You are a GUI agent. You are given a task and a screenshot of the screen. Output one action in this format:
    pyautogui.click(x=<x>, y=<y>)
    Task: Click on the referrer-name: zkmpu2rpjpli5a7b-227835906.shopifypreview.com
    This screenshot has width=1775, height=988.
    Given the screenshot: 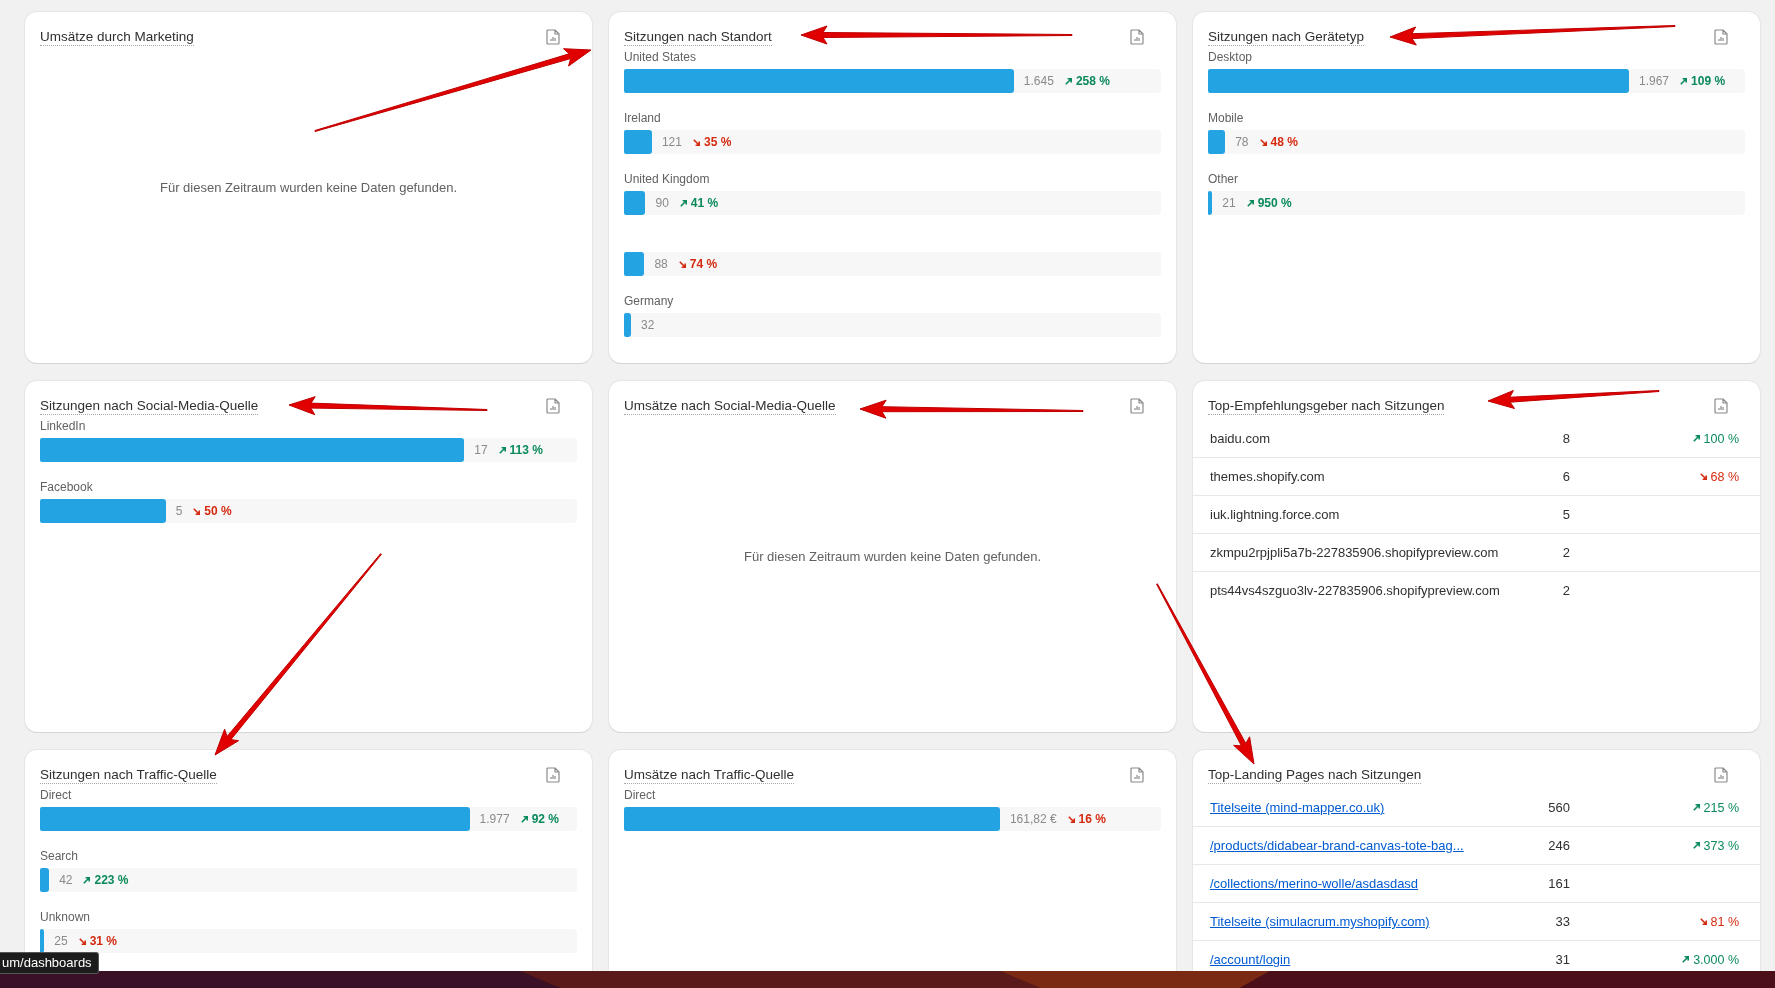 What is the action you would take?
    pyautogui.click(x=1354, y=552)
    